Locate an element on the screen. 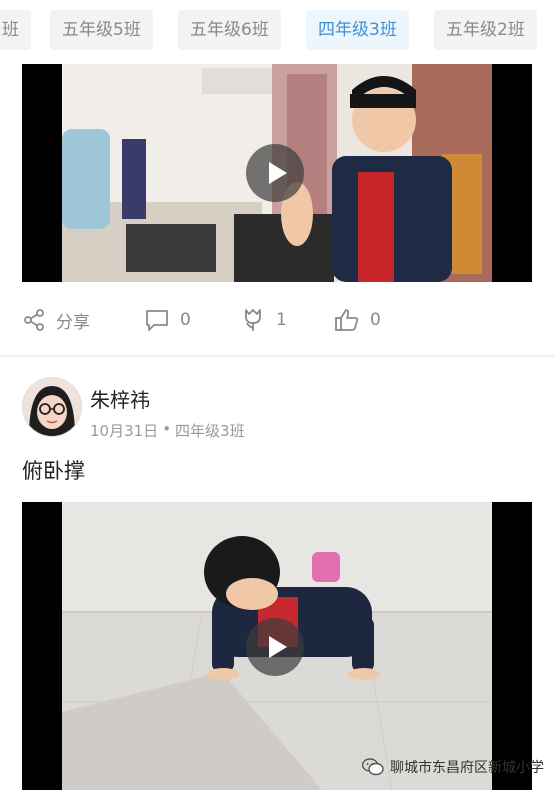 The height and width of the screenshot is (793, 554). thumbs-up-icon is located at coordinates (347, 320).